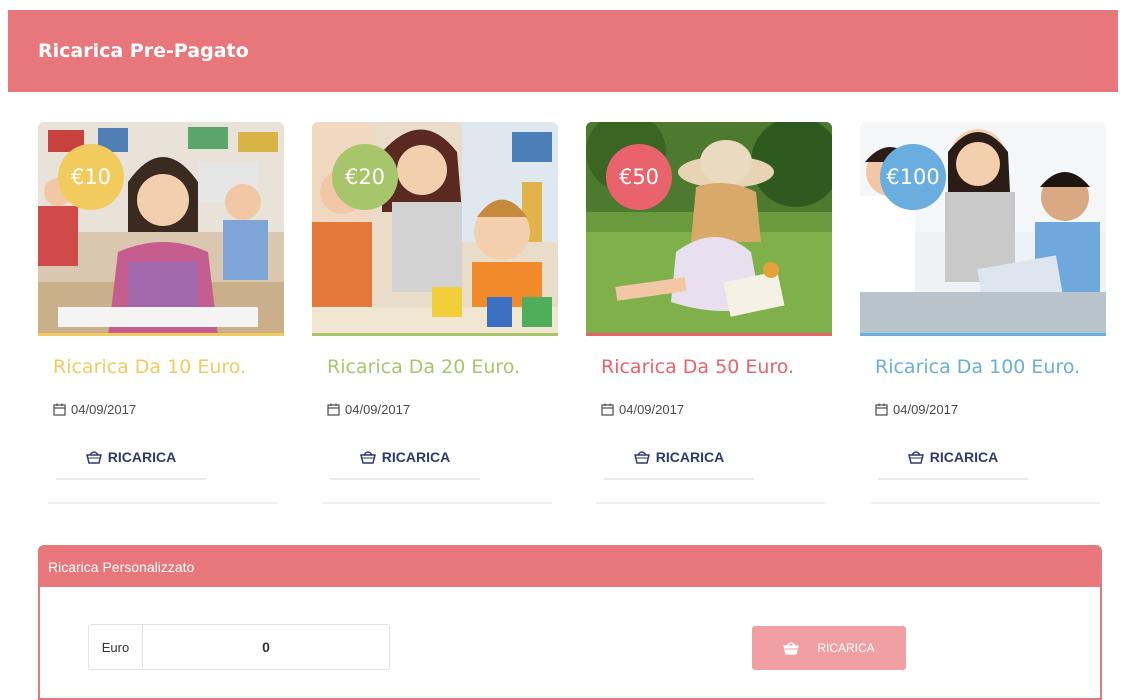 This screenshot has height=700, width=1126. I want to click on recharge-button-100: RICARICA, so click(953, 458).